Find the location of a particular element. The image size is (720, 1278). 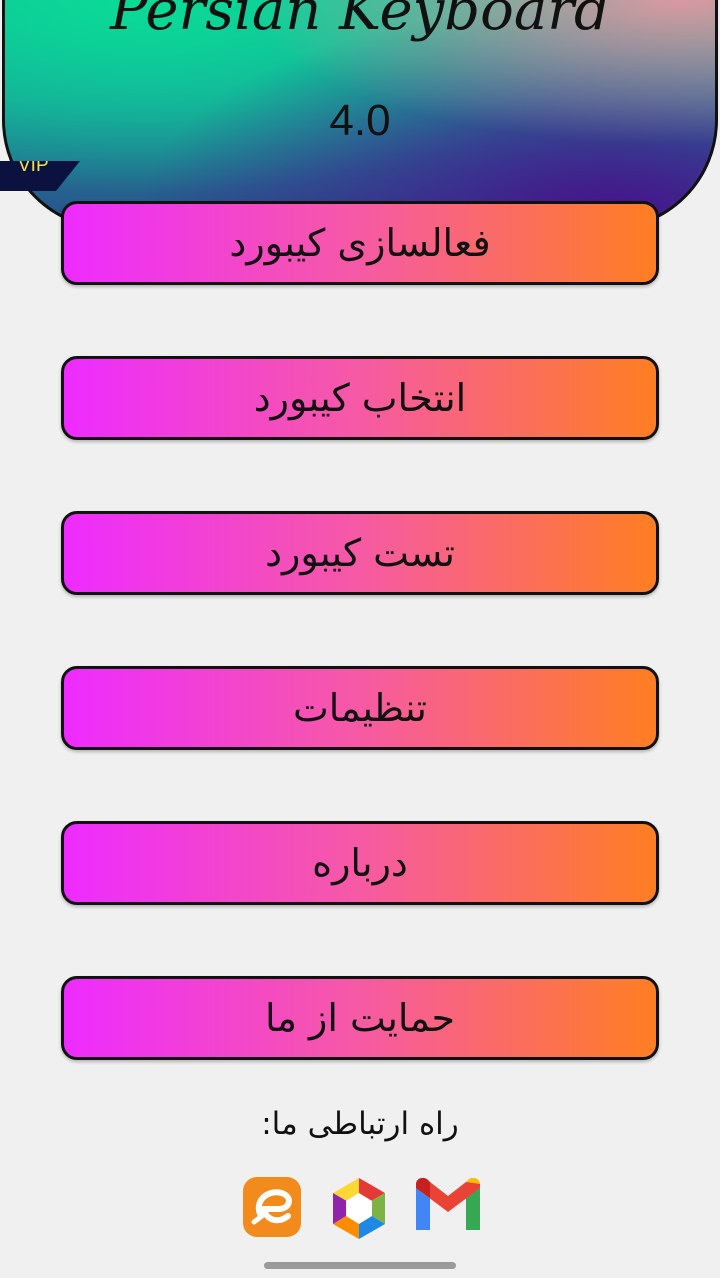

gmail-icon is located at coordinates (448, 1205).